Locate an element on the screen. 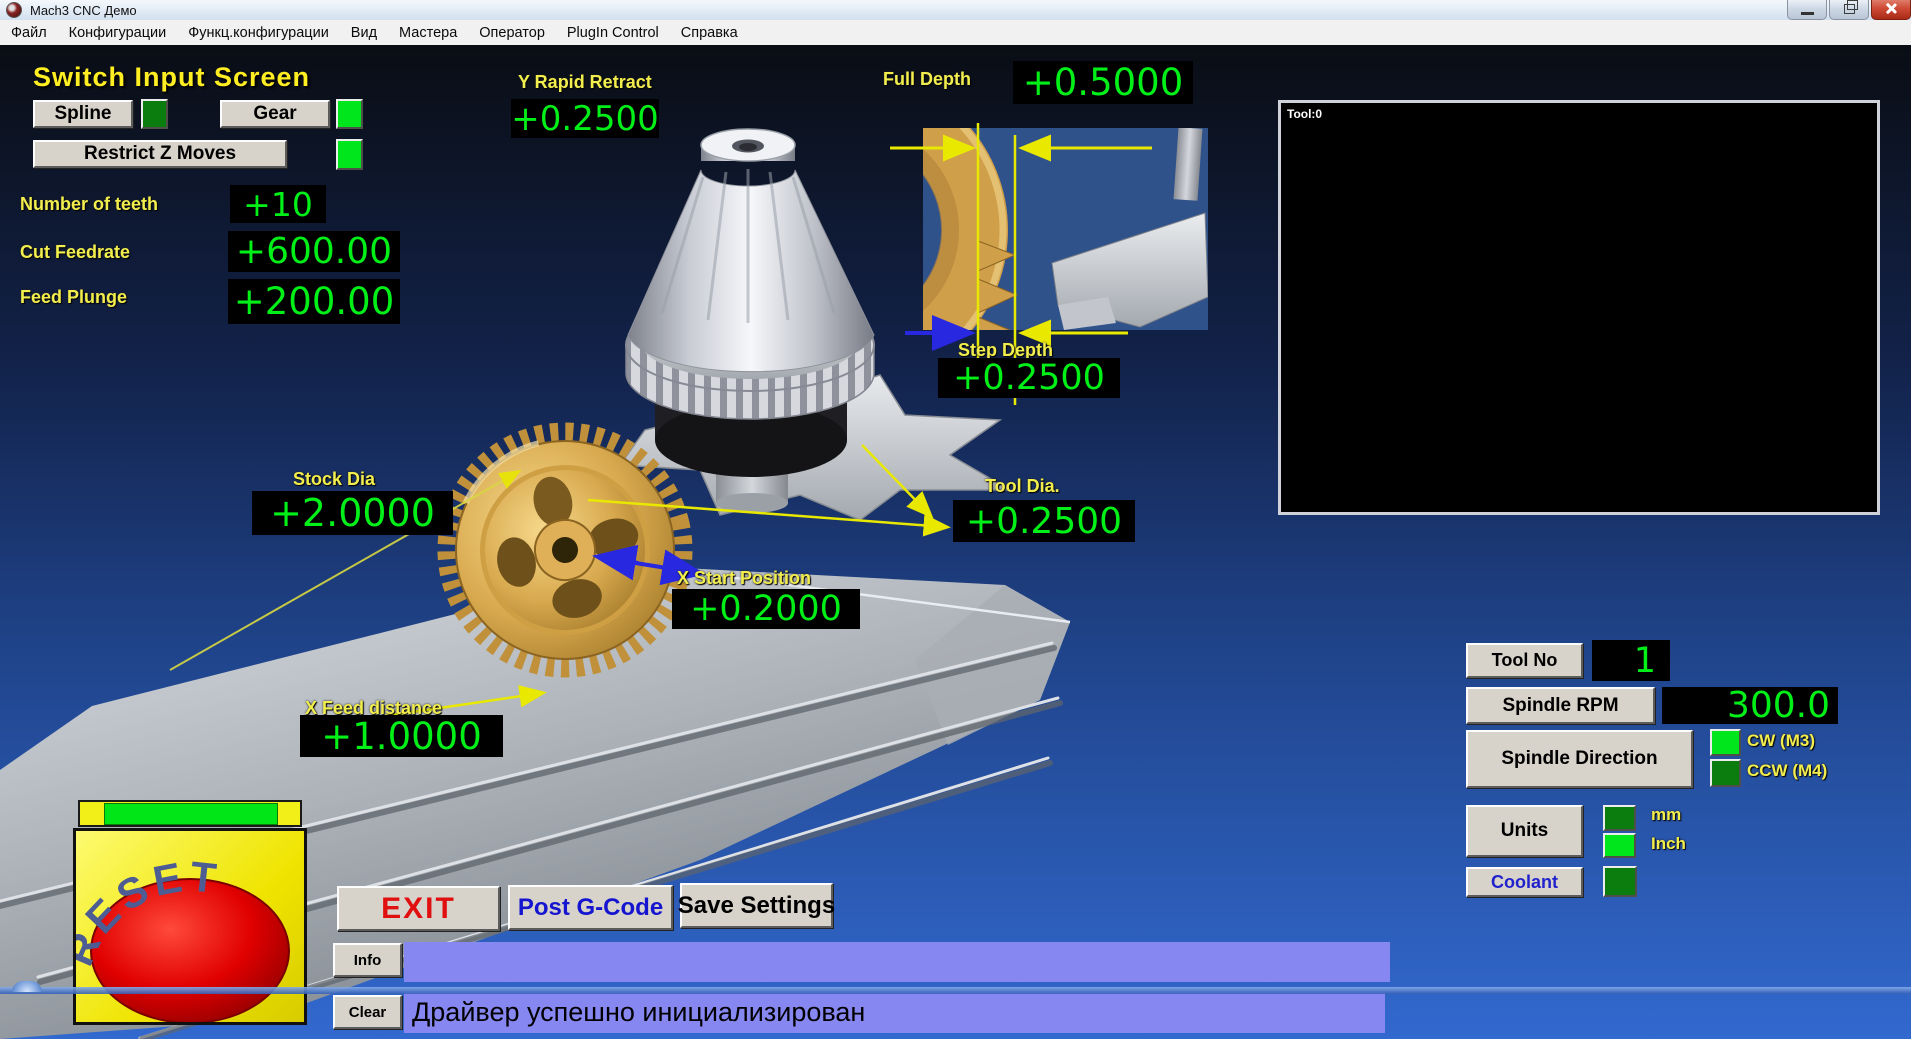 This screenshot has width=1911, height=1039. status-message-bar: Драйвер успешно инициализирован is located at coordinates (894, 1012).